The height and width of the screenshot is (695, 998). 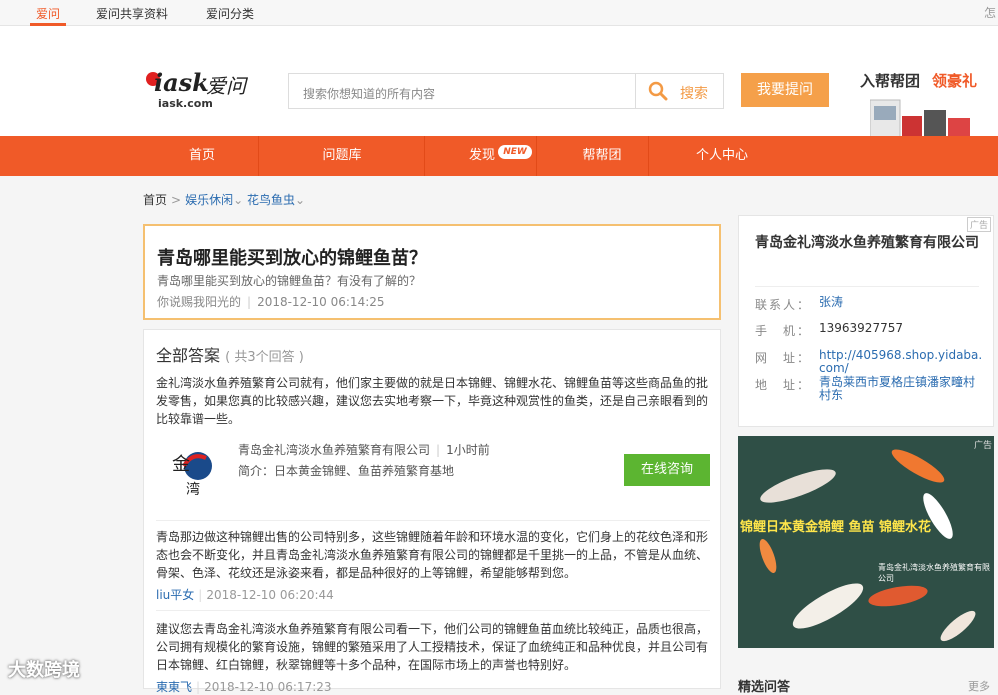 What do you see at coordinates (979, 686) in the screenshot?
I see `featured-qa-more: 更多` at bounding box center [979, 686].